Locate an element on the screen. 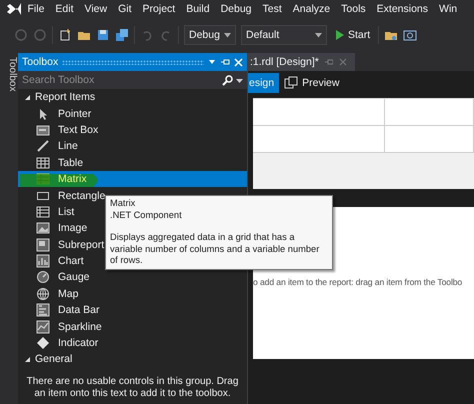 This screenshot has width=474, height=404. tooltip-title: Matrix is located at coordinates (123, 204).